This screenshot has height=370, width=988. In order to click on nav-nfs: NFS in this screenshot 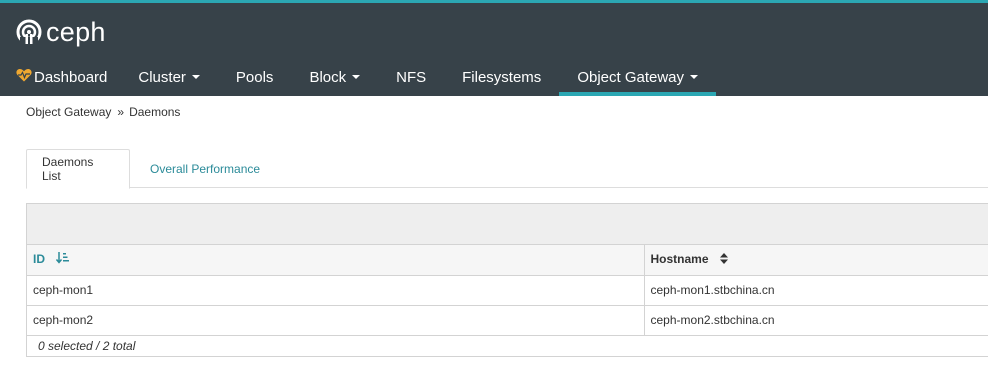, I will do `click(411, 77)`.